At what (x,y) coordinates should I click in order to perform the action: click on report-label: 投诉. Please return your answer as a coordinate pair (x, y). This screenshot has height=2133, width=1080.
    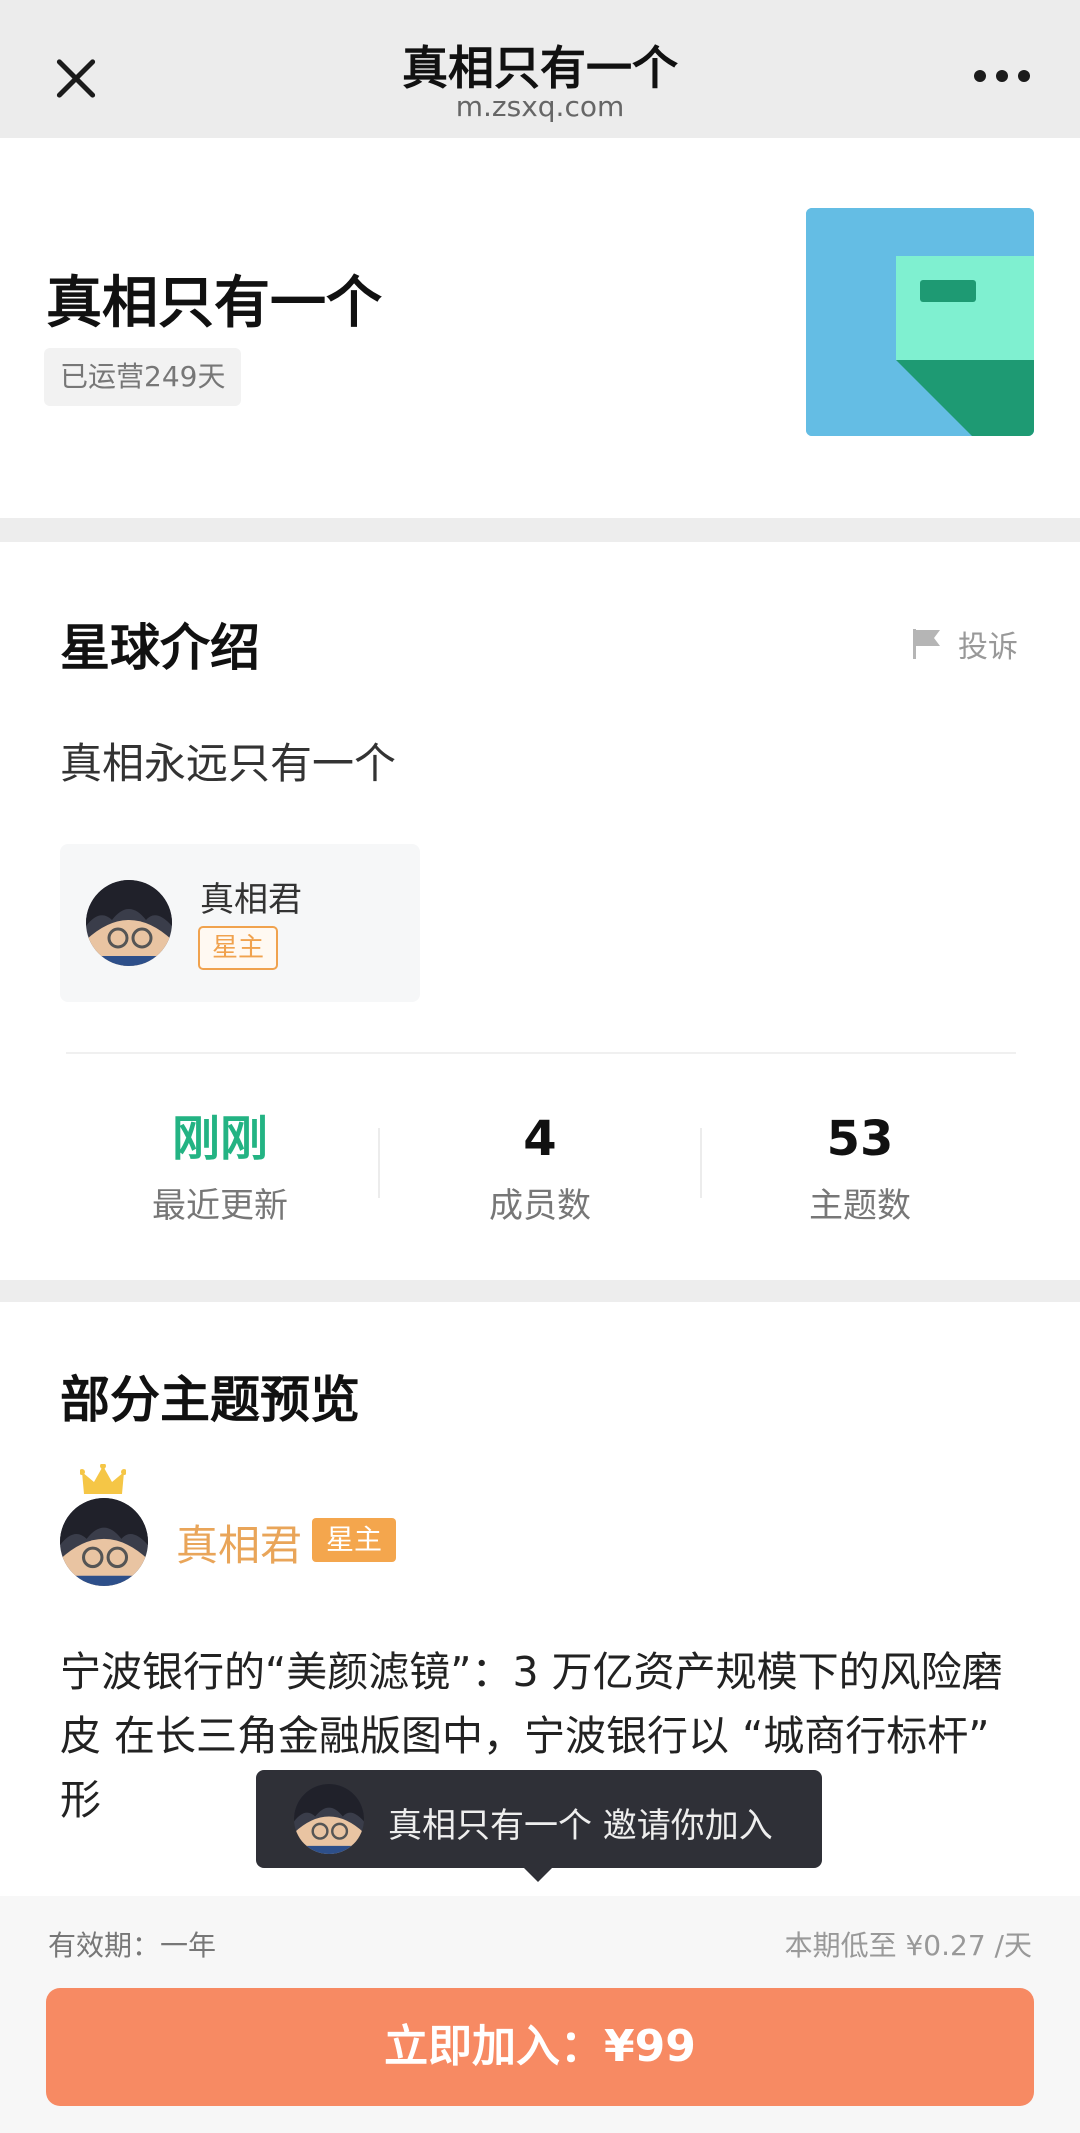
    Looking at the image, I should click on (988, 647).